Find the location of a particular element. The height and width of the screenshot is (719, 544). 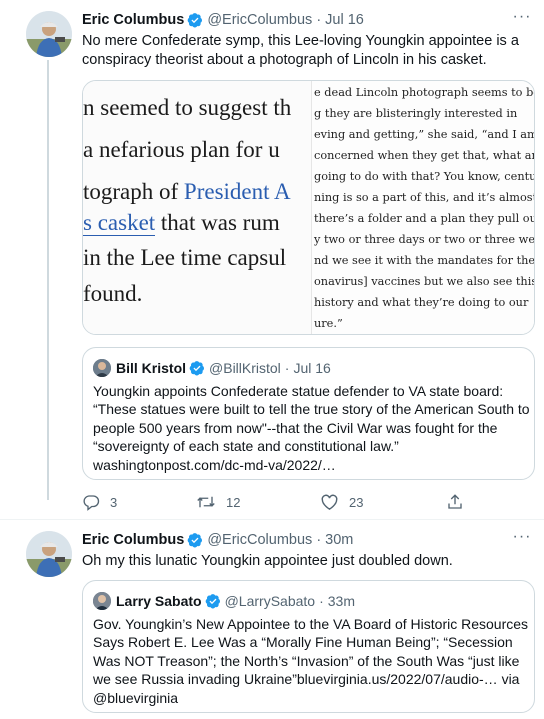

reply-button: 3 is located at coordinates (99, 502).